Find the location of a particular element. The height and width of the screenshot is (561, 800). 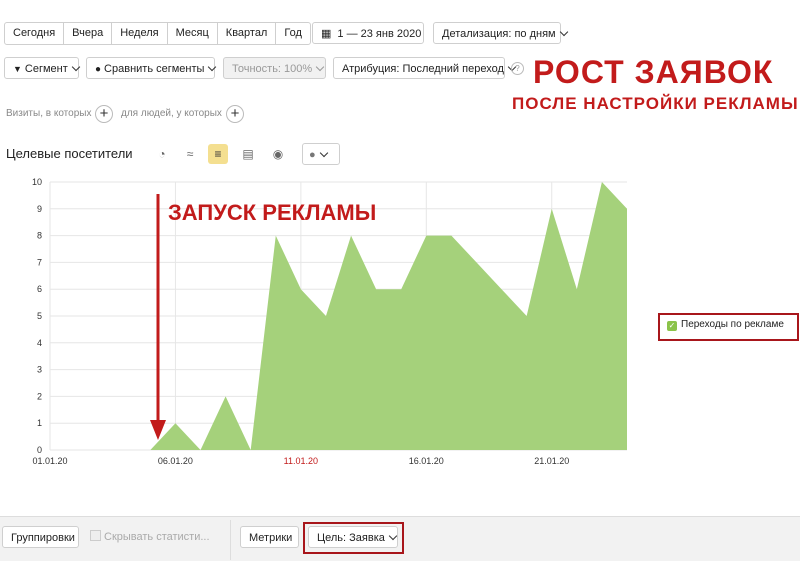

checkbox-icon is located at coordinates (95, 535).